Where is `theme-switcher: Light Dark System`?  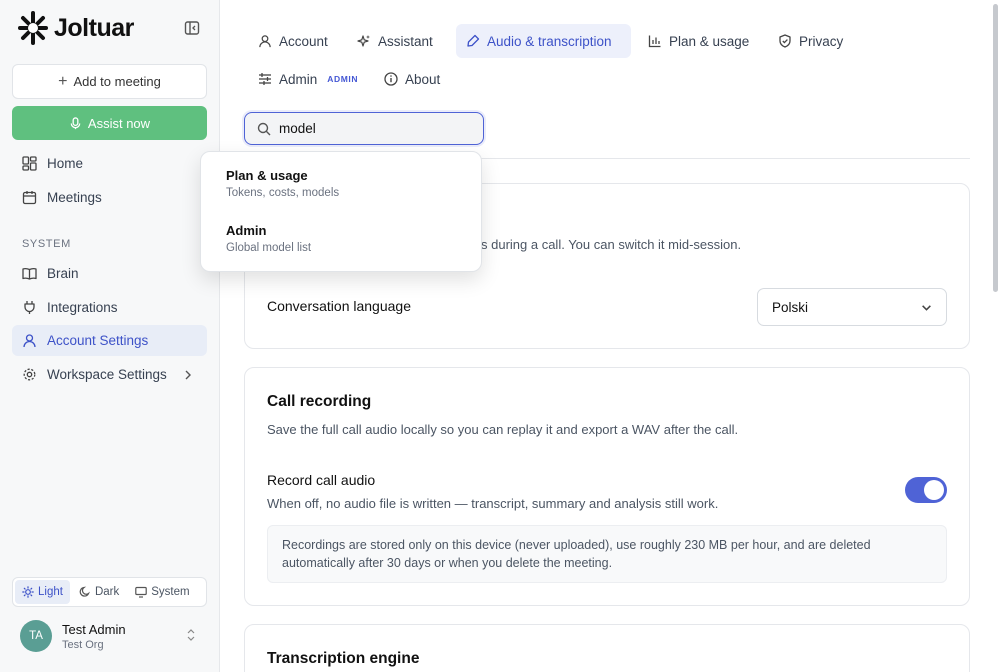 theme-switcher: Light Dark System is located at coordinates (109, 592).